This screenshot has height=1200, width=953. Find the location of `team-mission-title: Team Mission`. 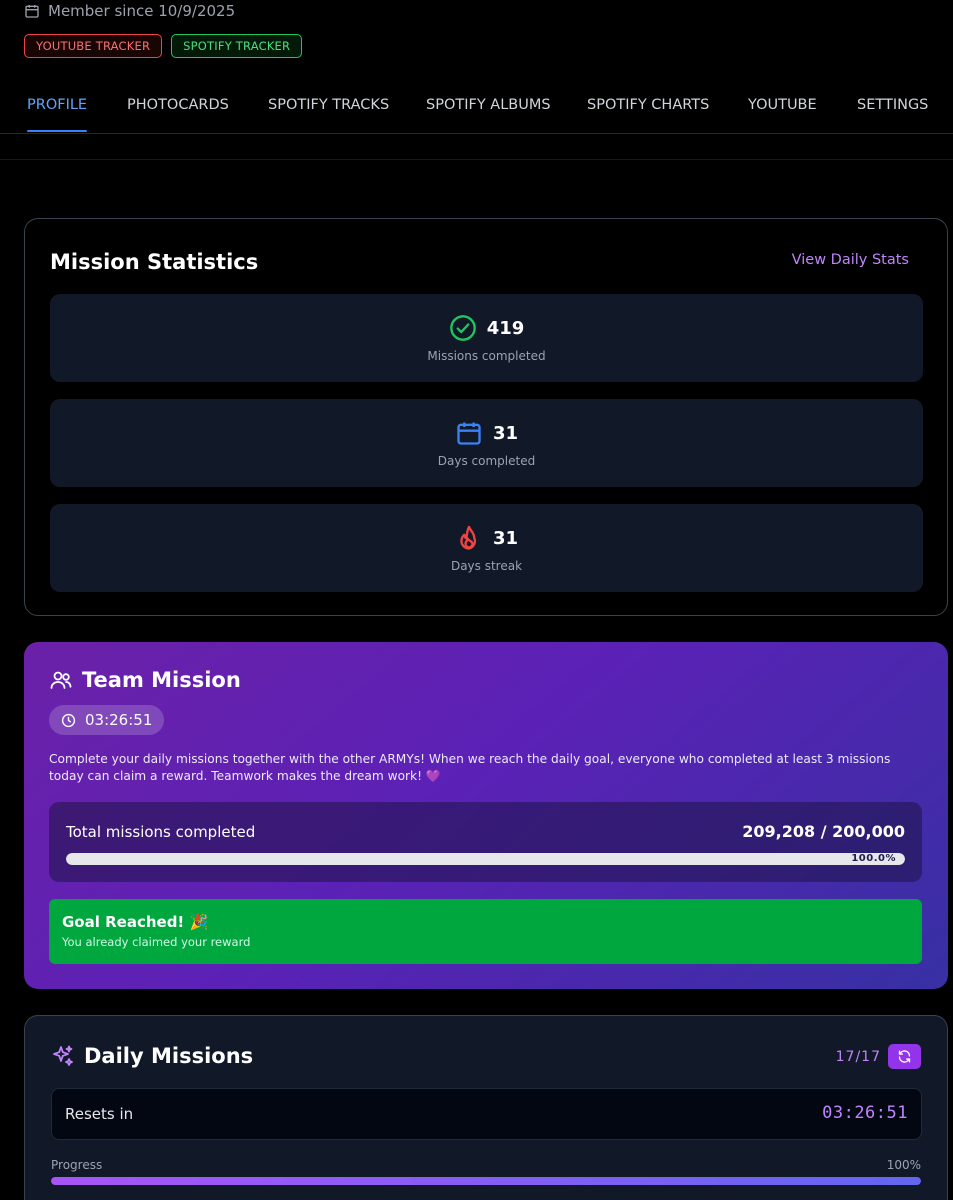

team-mission-title: Team Mission is located at coordinates (161, 680).